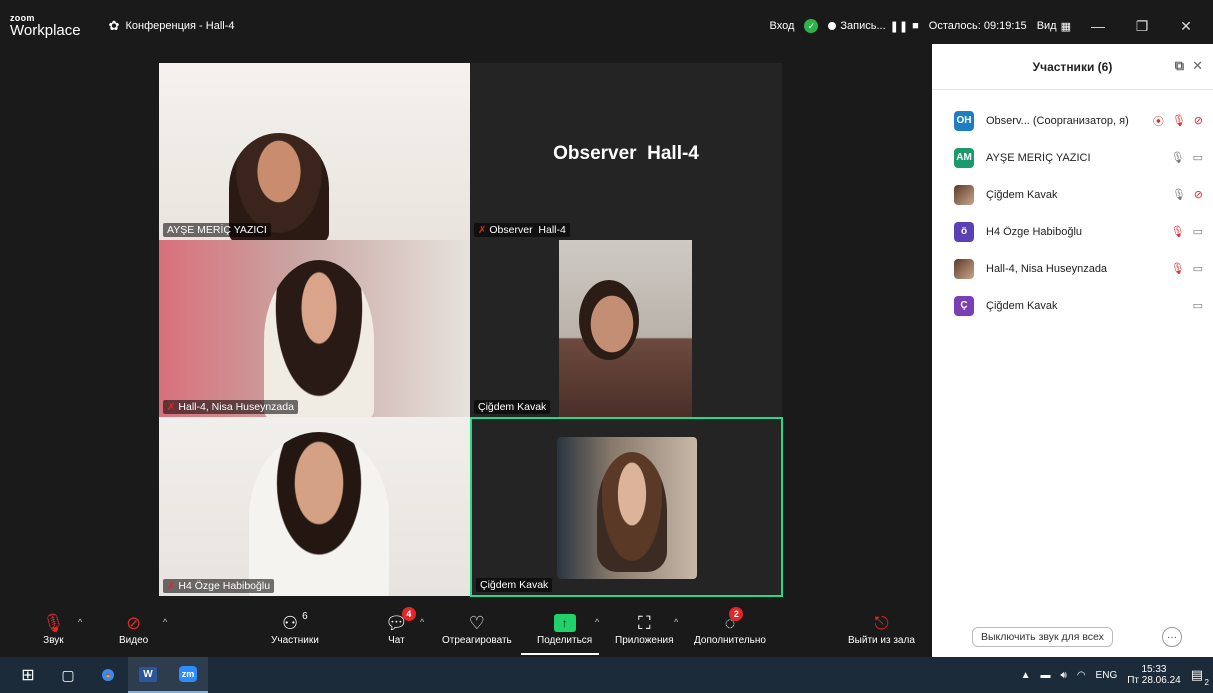 Image resolution: width=1213 pixels, height=693 pixels. Describe the element at coordinates (45, 30) in the screenshot. I see `logo-bottom-text: Workplace` at that location.